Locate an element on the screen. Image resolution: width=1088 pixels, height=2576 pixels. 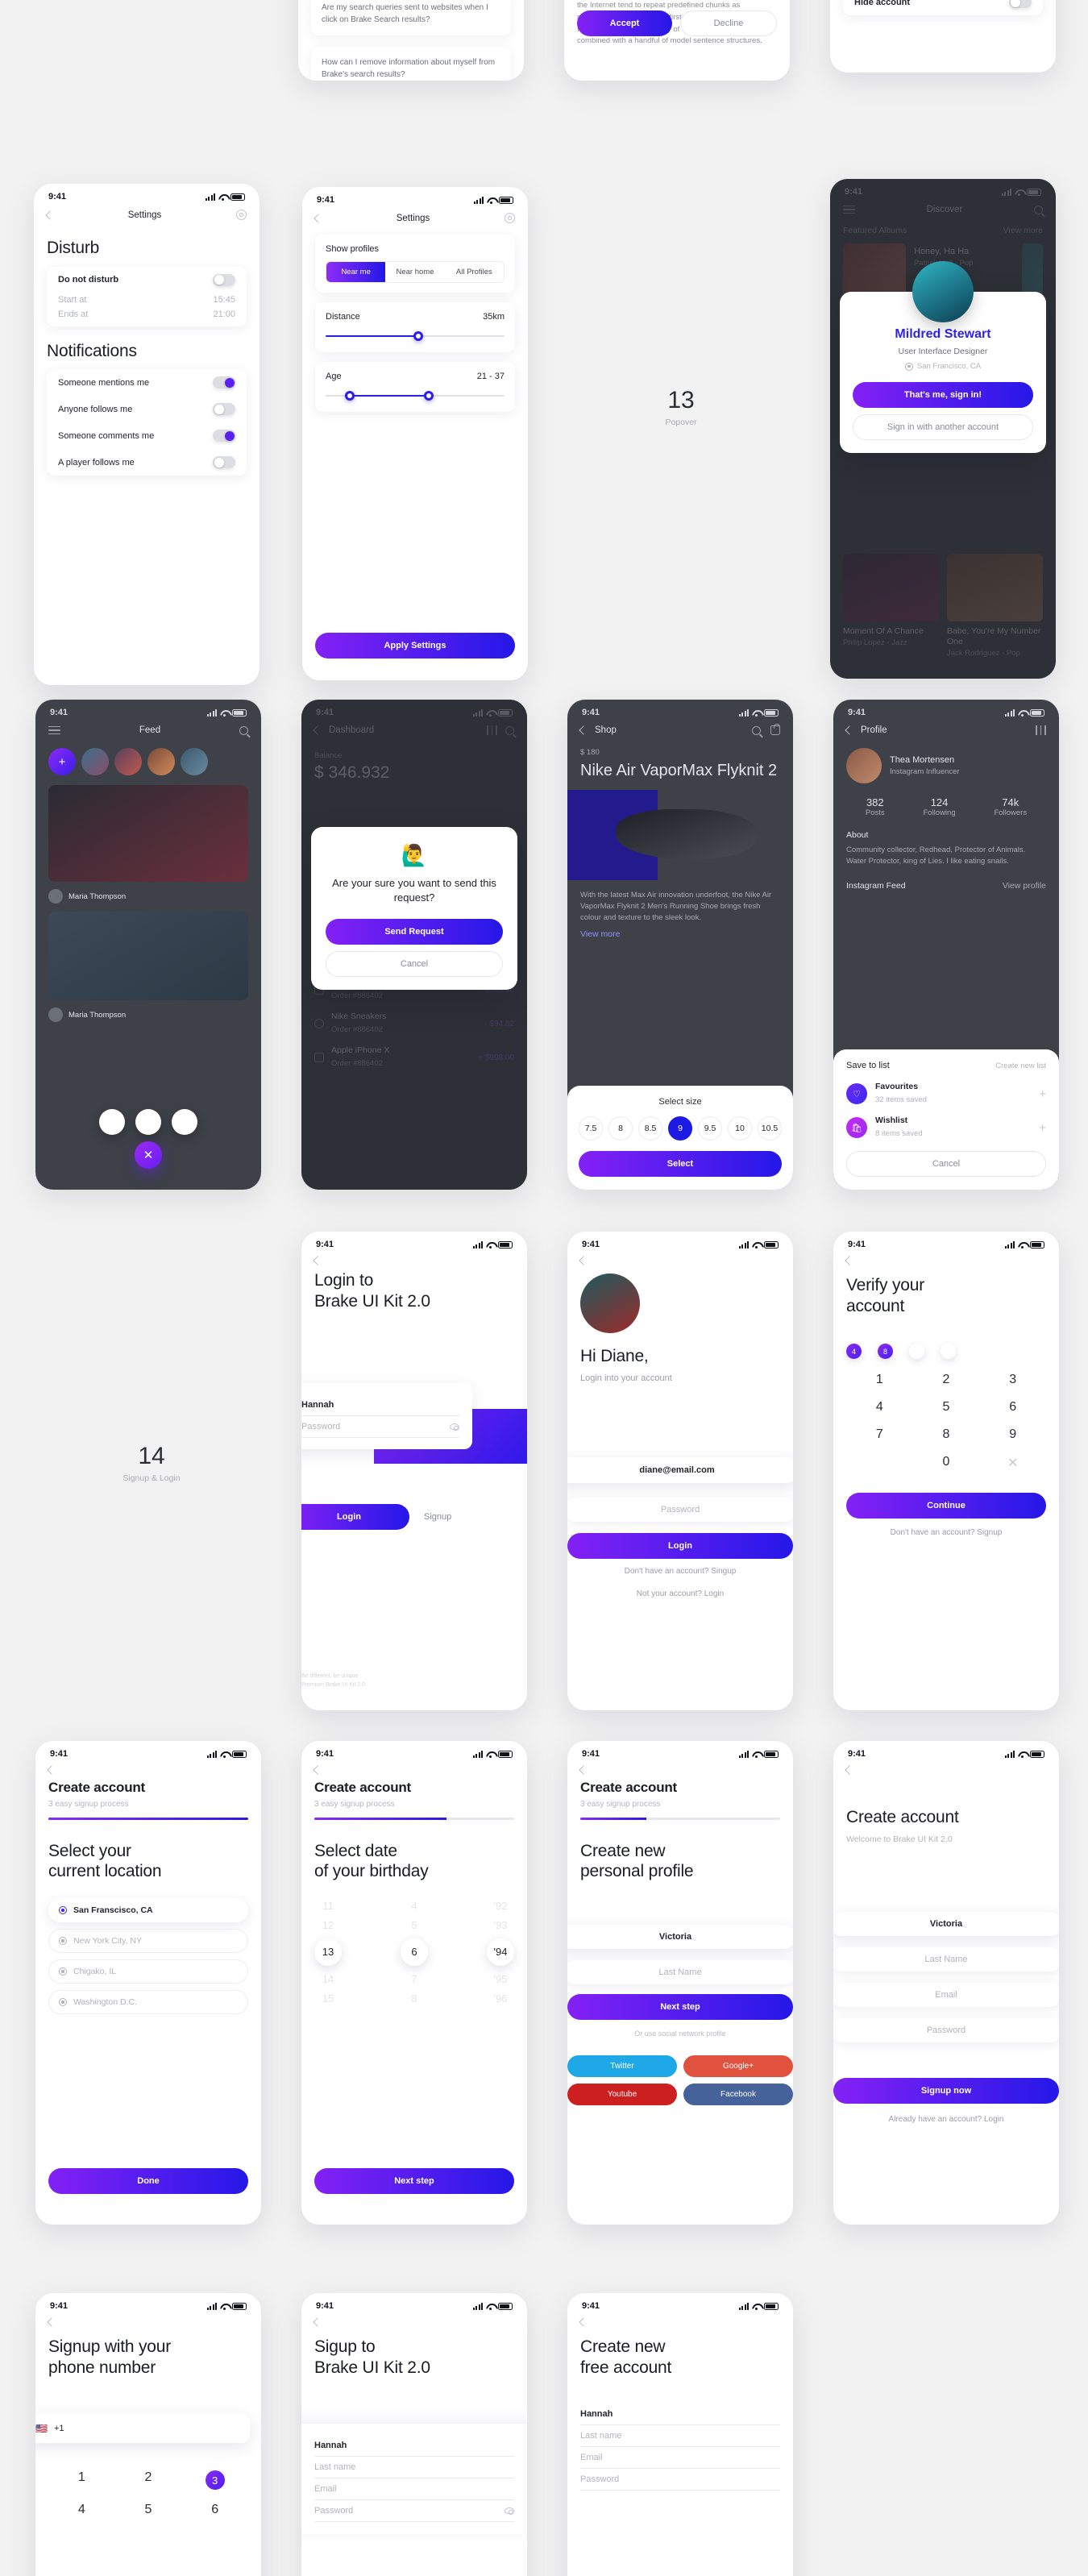
year-option: '92 is located at coordinates (500, 1906).